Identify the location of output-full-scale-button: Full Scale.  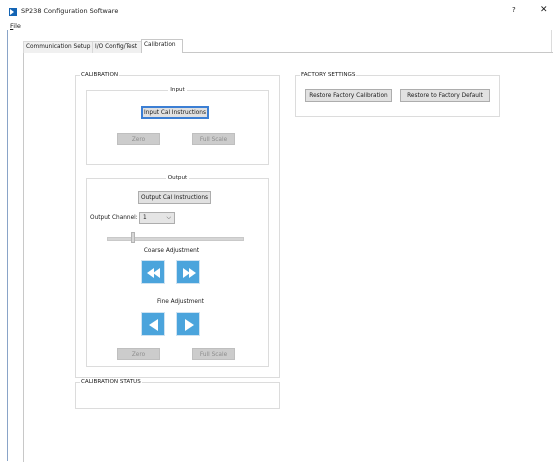
(213, 354).